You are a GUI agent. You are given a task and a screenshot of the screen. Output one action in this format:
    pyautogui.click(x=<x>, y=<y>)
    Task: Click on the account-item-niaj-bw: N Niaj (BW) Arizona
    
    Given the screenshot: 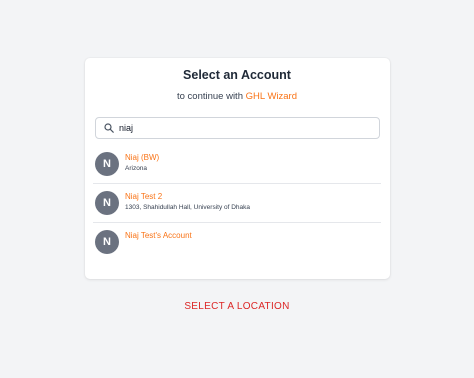 What is the action you would take?
    pyautogui.click(x=237, y=164)
    